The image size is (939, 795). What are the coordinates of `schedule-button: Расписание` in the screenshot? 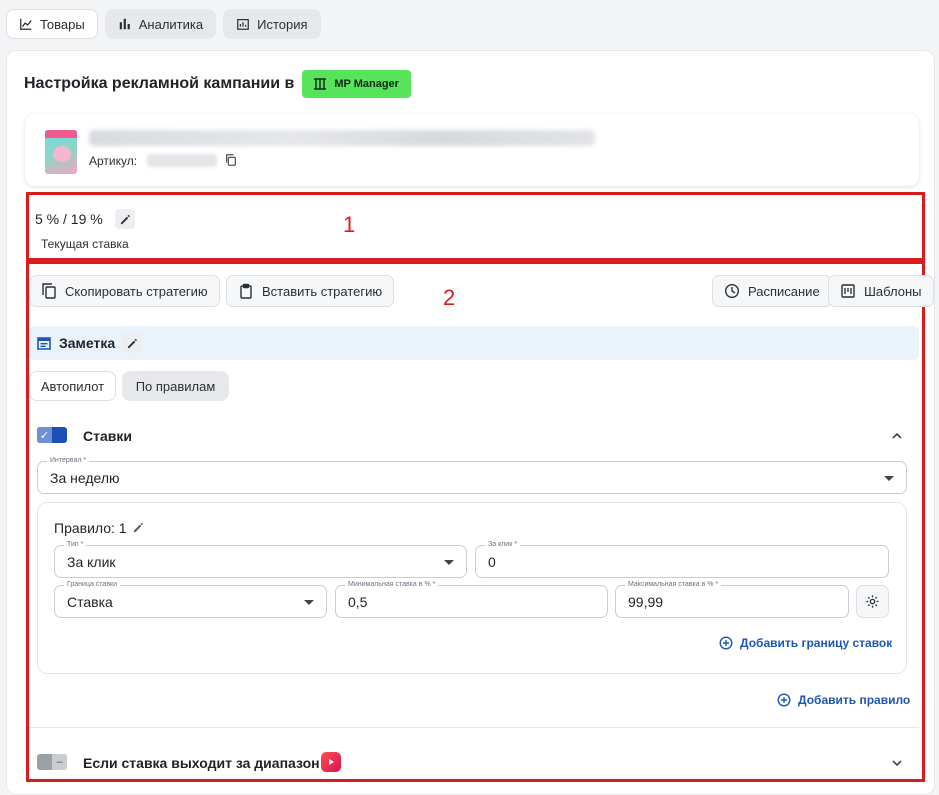 It's located at (772, 291).